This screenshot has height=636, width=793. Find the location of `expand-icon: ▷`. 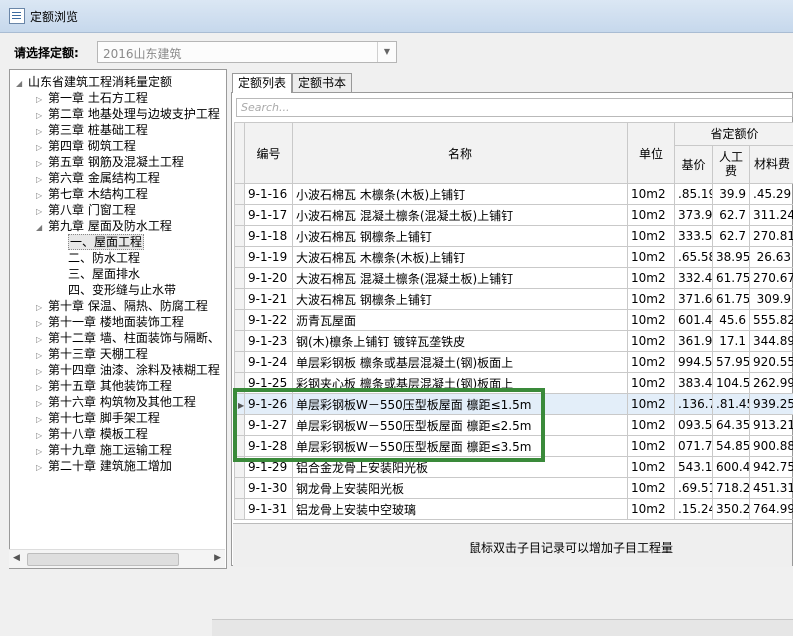

expand-icon: ▷ is located at coordinates (42, 468).